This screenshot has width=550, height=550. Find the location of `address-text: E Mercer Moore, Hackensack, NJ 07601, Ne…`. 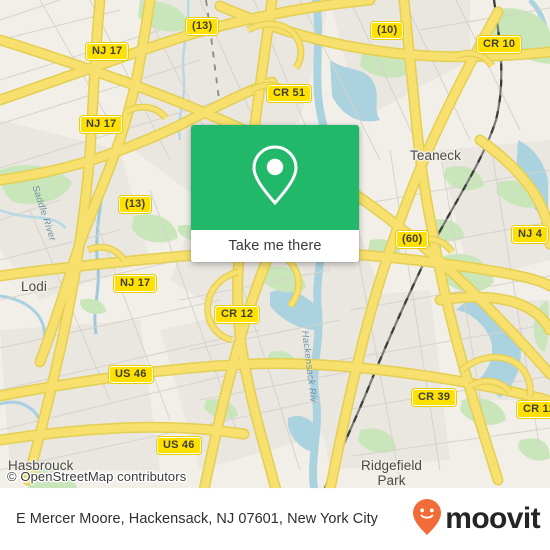

address-text: E Mercer Moore, Hackensack, NJ 07601, Ne… is located at coordinates (197, 519).